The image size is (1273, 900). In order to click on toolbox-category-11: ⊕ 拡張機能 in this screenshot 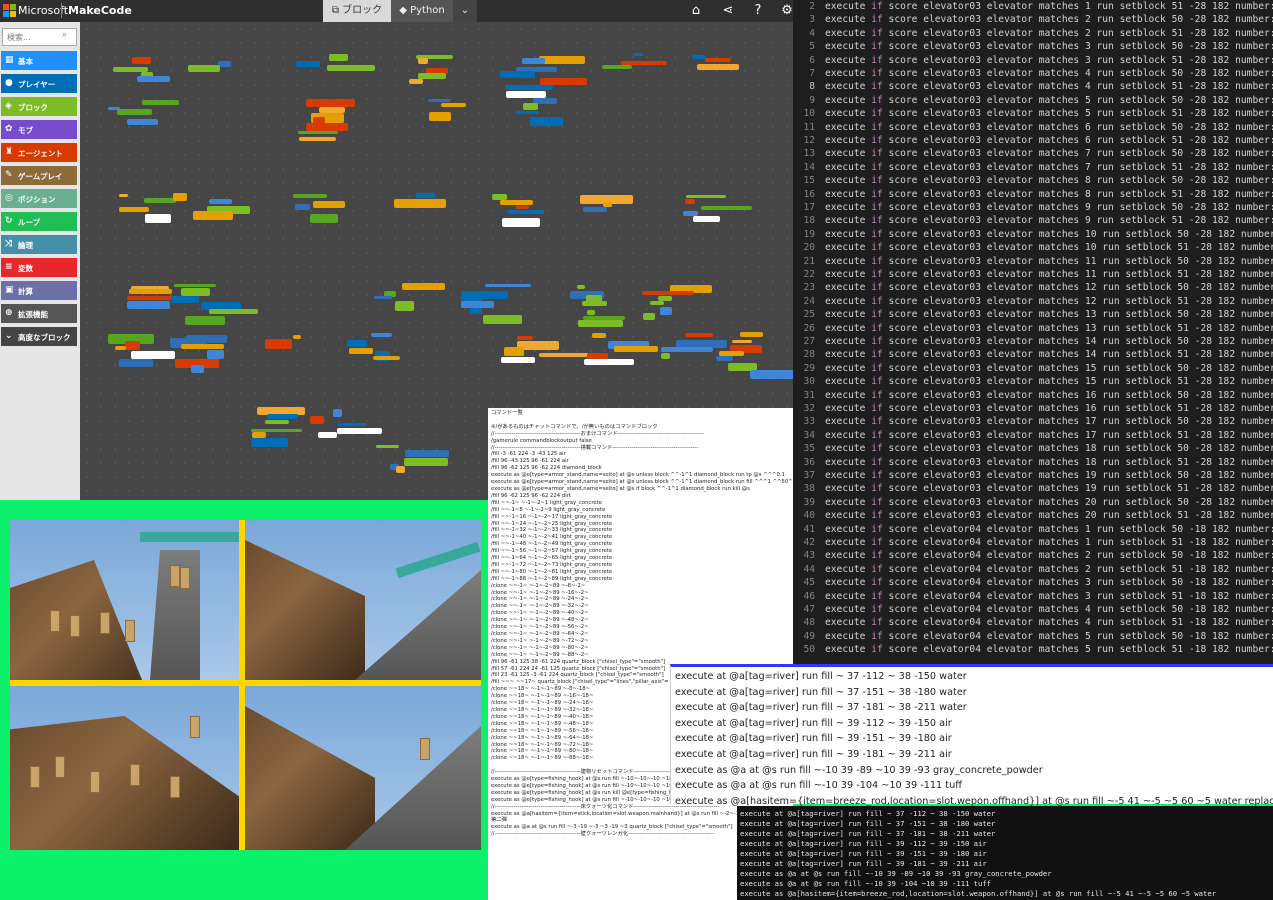, I will do `click(39, 313)`.